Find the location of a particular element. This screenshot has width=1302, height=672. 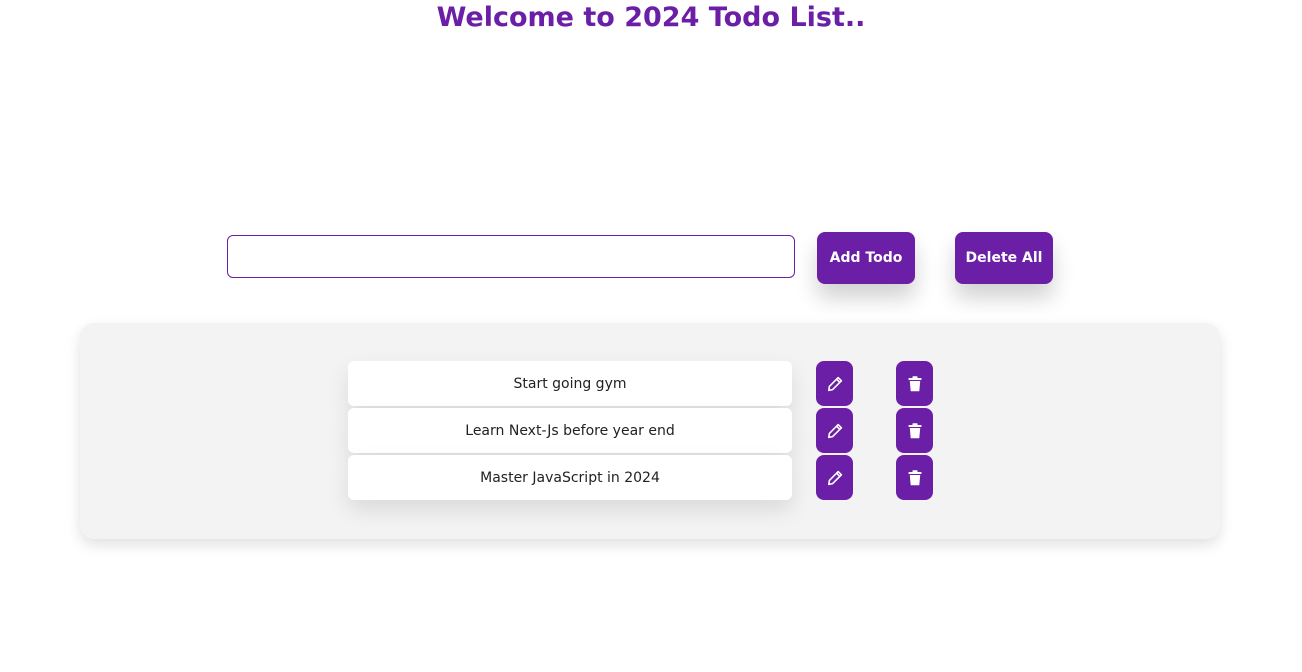

todo-item: Learn Next-Js before year end is located at coordinates (648, 430).